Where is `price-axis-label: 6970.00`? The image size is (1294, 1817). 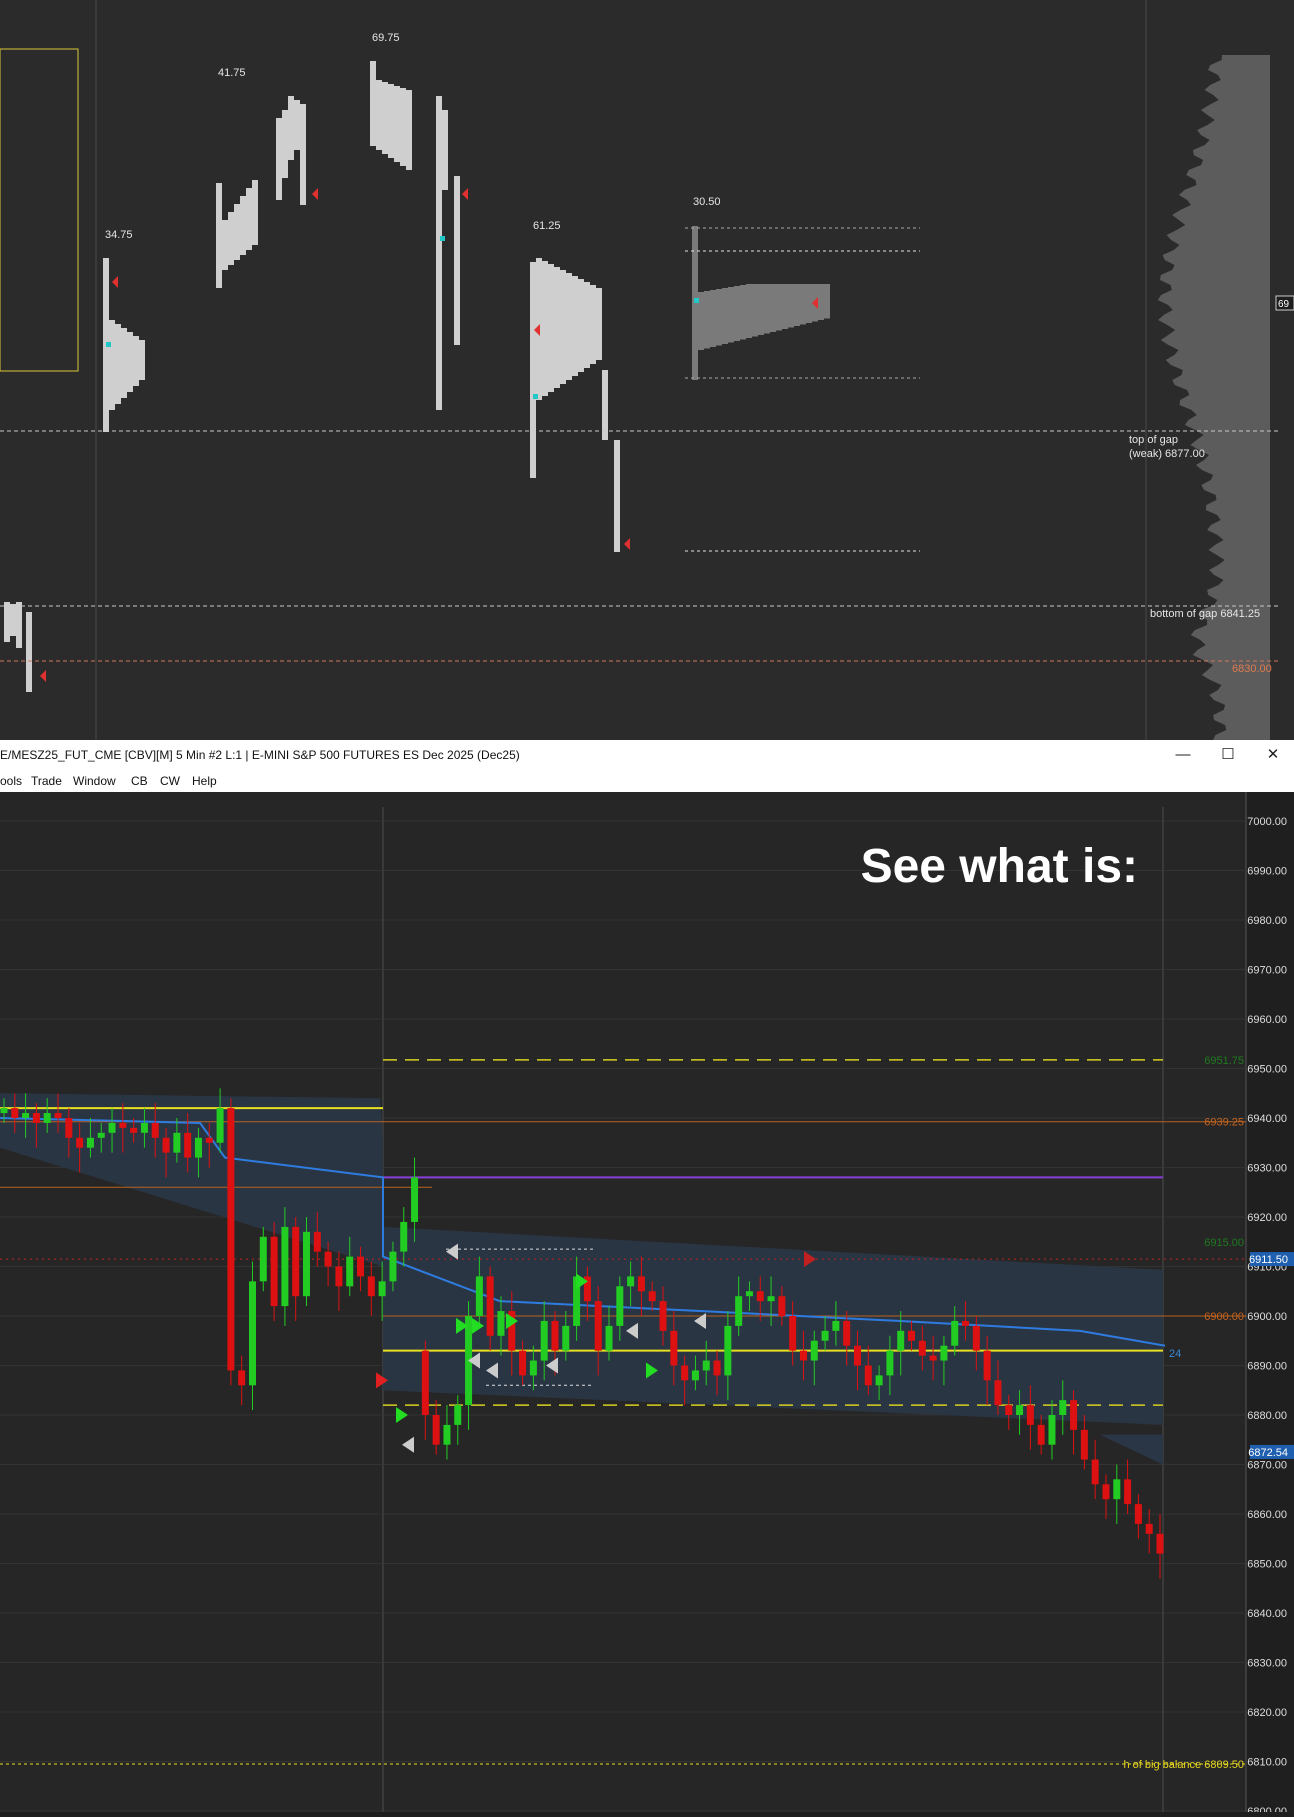 price-axis-label: 6970.00 is located at coordinates (1267, 971).